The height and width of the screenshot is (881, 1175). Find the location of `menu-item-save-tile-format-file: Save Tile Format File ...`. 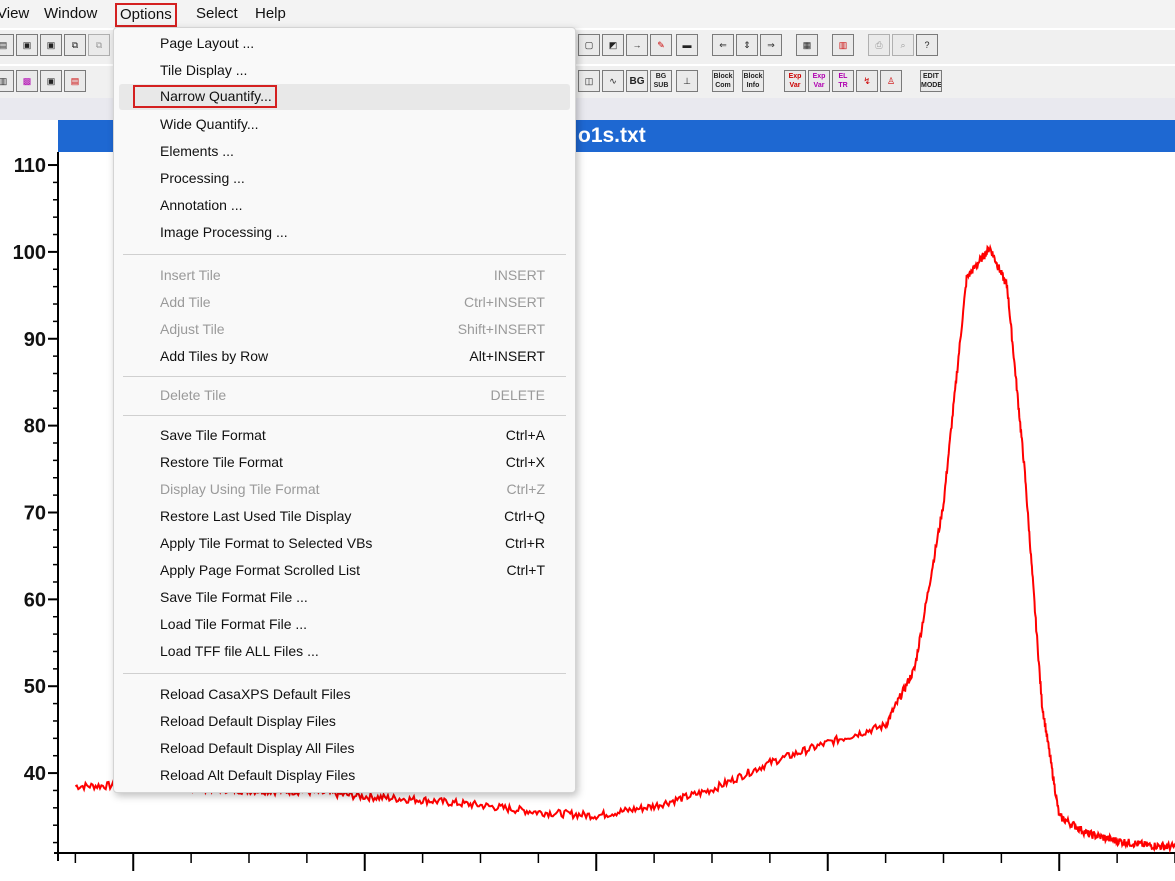

menu-item-save-tile-format-file: Save Tile Format File ... is located at coordinates (344, 597).